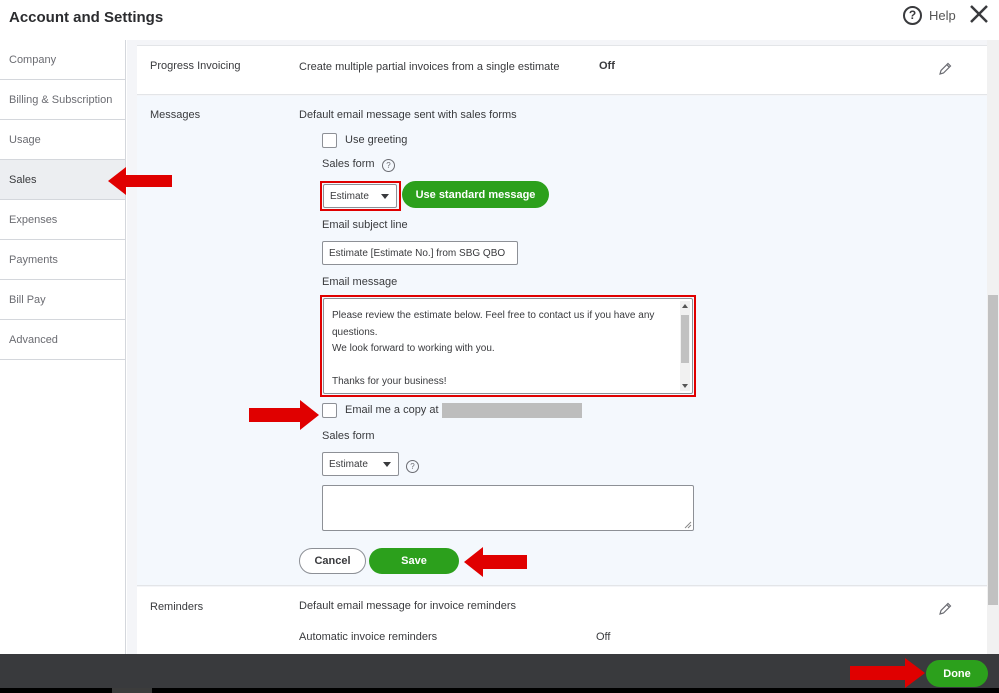 The height and width of the screenshot is (693, 999). I want to click on sidebar-item-company: Company, so click(62, 60).